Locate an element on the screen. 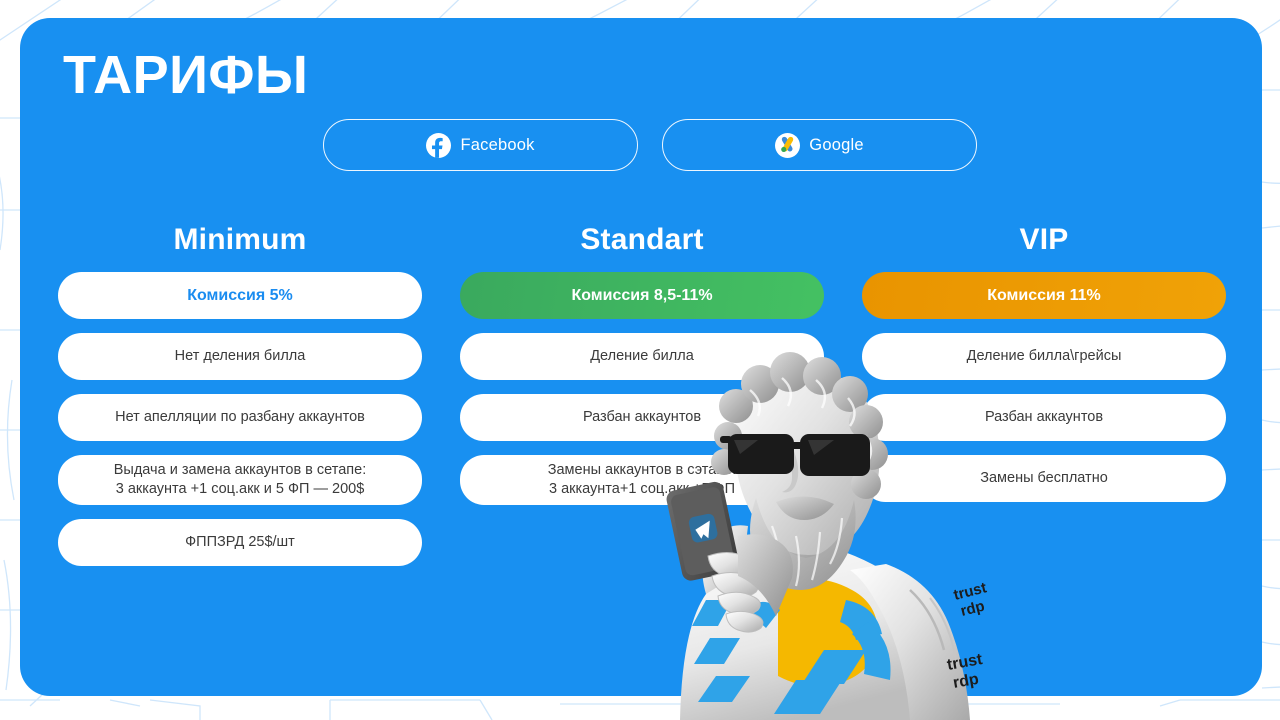 This screenshot has height=720, width=1280. plan-title-standart: Standart is located at coordinates (642, 239).